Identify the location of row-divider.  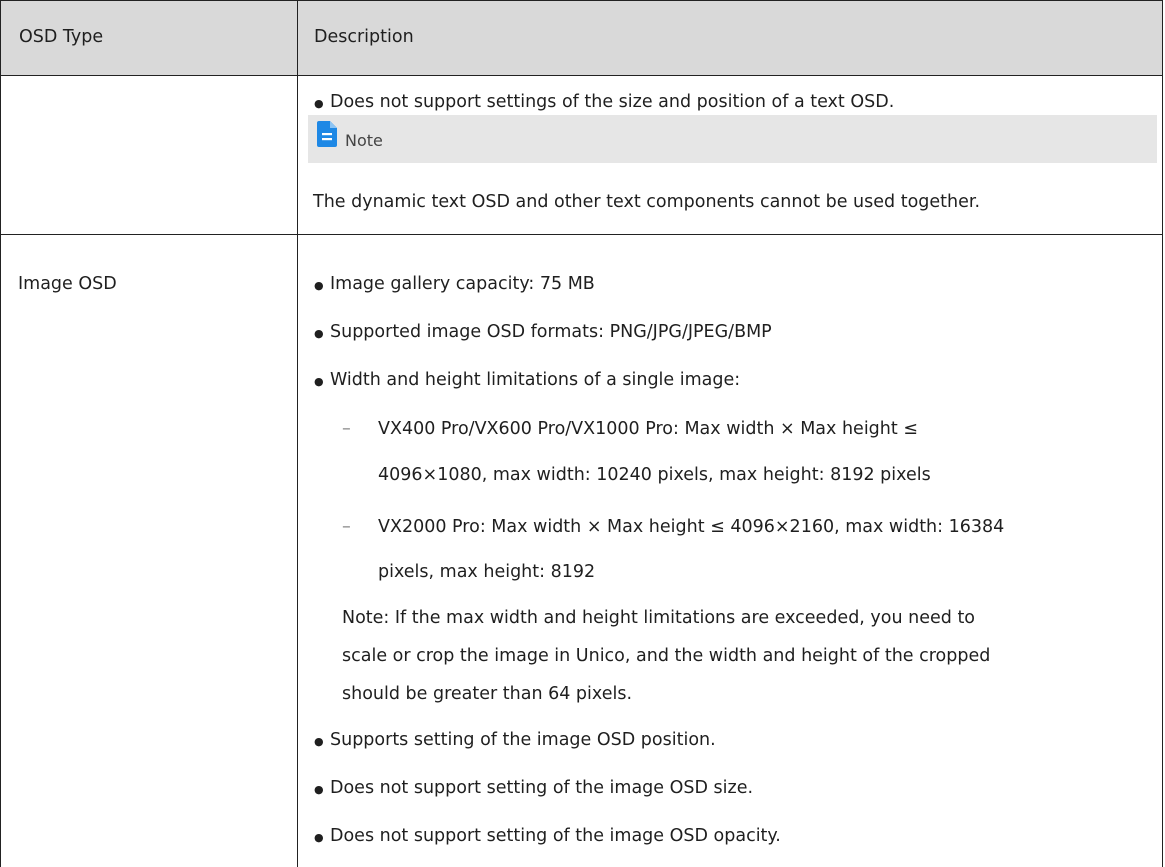
(581, 234).